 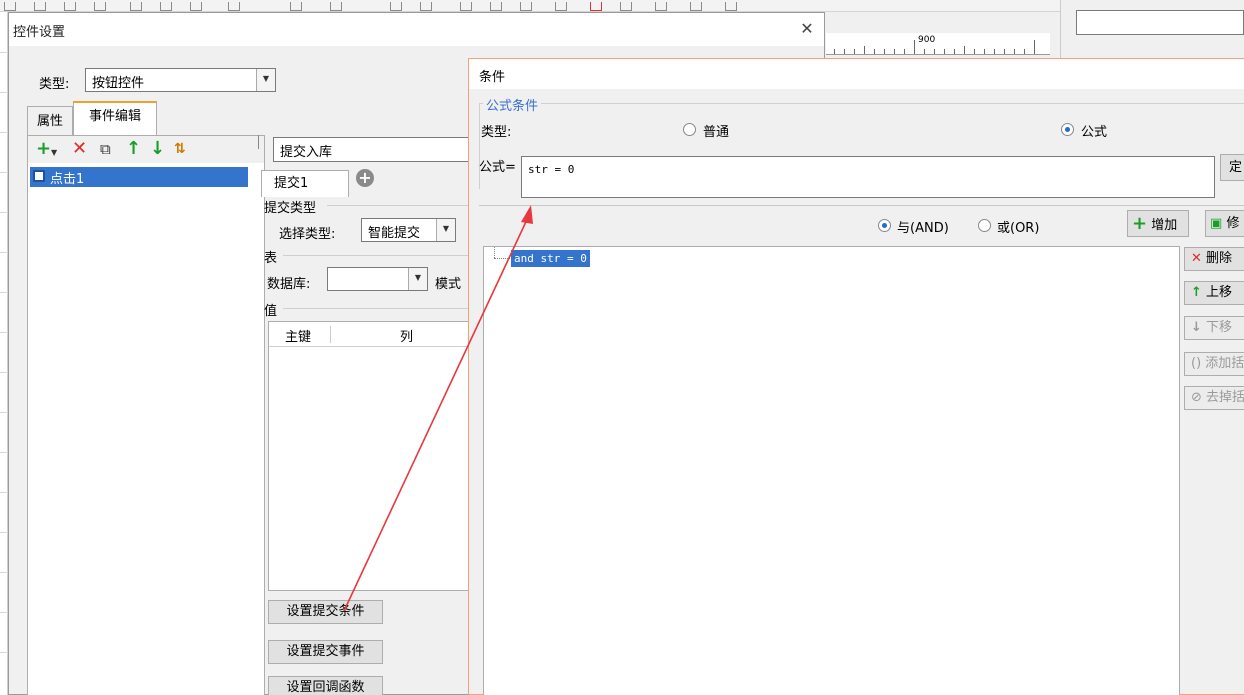 What do you see at coordinates (1018, 228) in the screenshot?
I see `radio-or-label: 或(OR)` at bounding box center [1018, 228].